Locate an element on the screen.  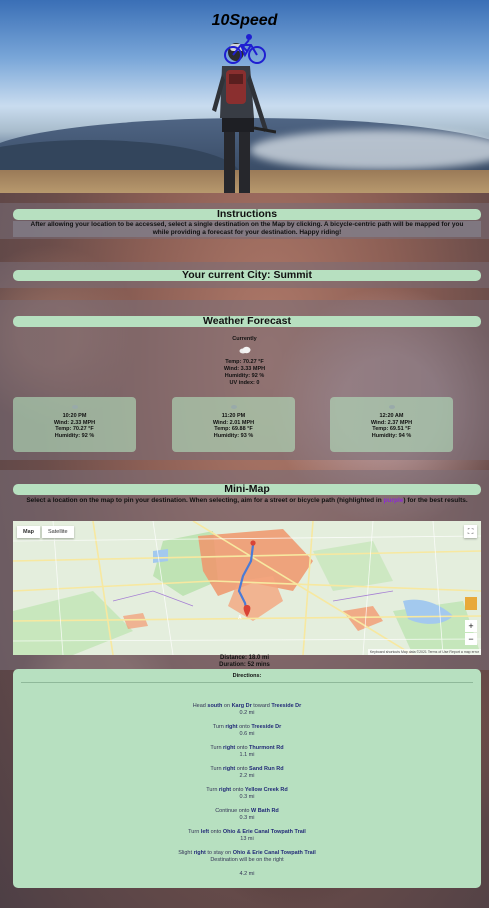
map-footer-data: Map data ©2021 is located at coordinates (413, 652).